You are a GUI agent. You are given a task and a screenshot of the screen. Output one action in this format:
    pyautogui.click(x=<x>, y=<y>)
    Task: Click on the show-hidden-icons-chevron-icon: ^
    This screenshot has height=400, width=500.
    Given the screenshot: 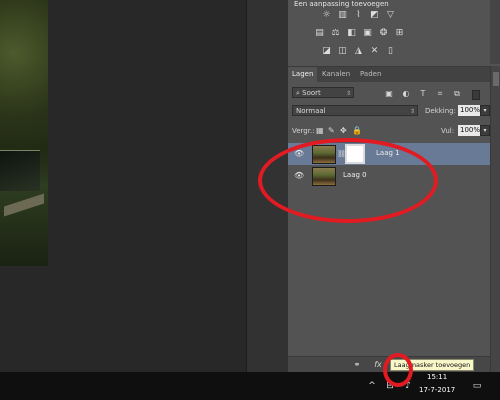 What is the action you would take?
    pyautogui.click(x=372, y=386)
    